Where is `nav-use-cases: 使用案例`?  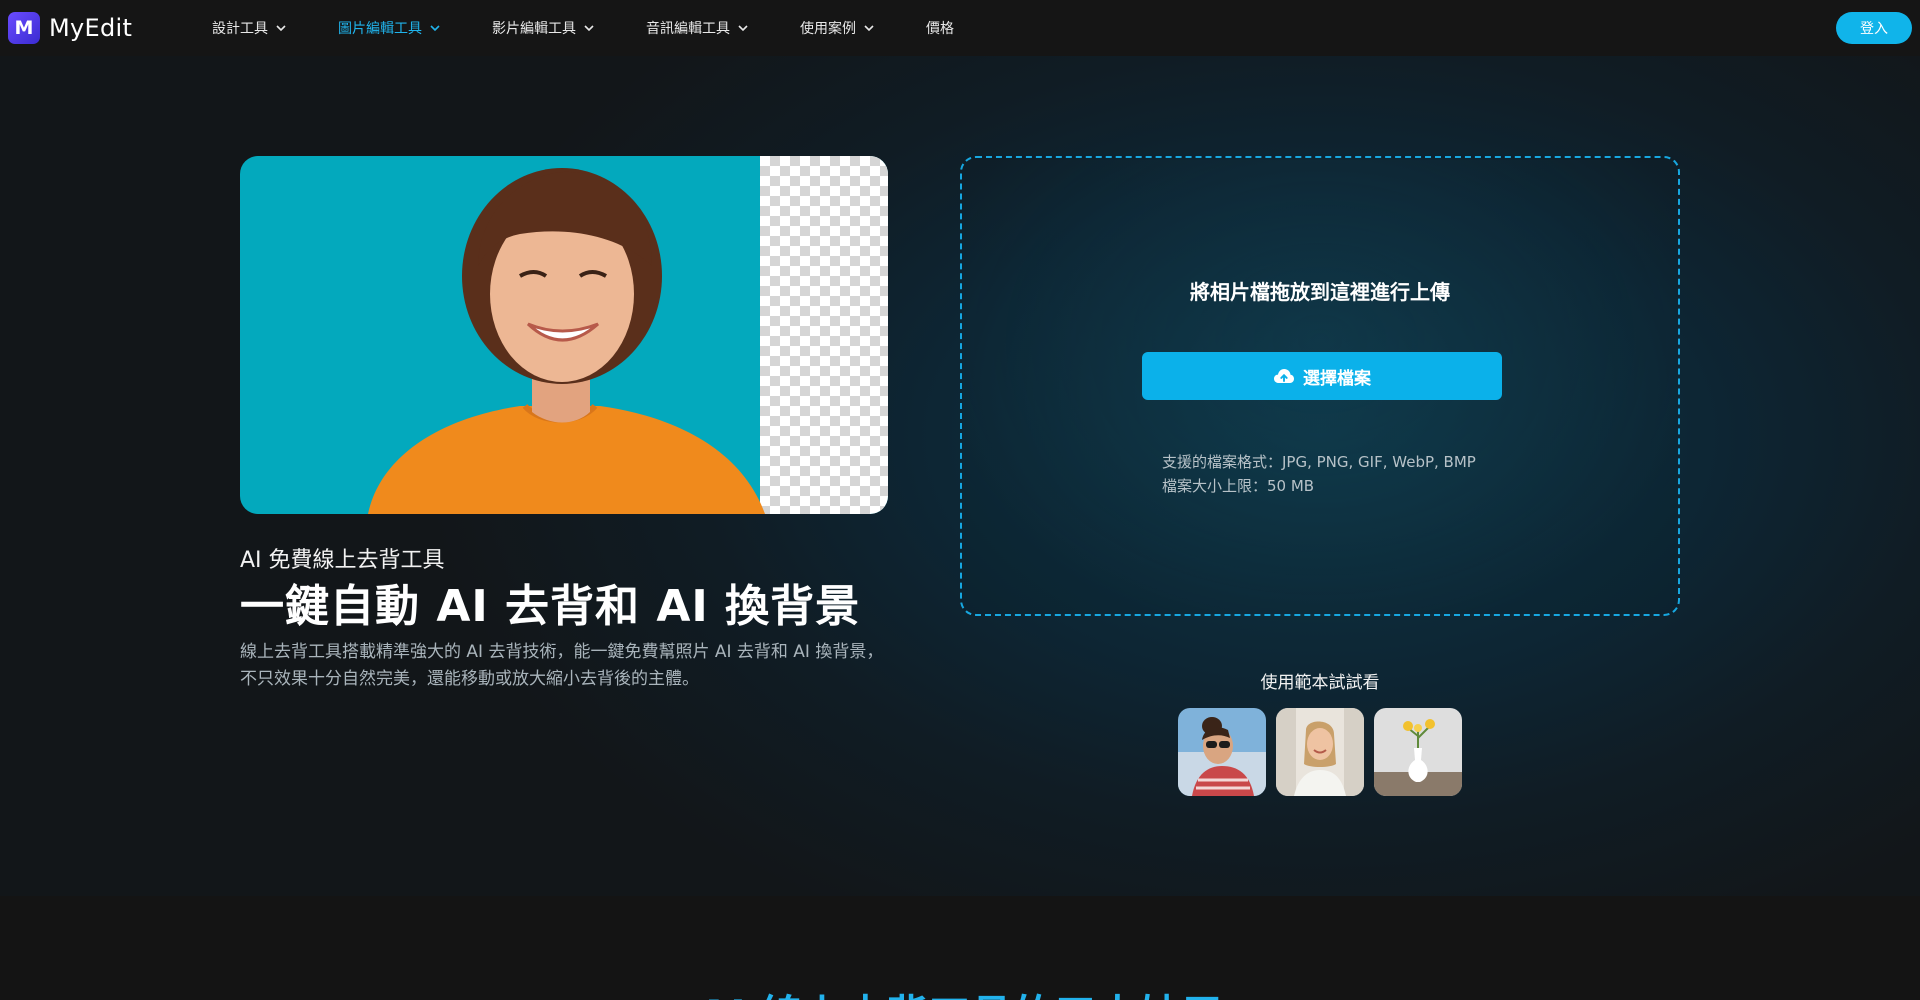 nav-use-cases: 使用案例 is located at coordinates (837, 28).